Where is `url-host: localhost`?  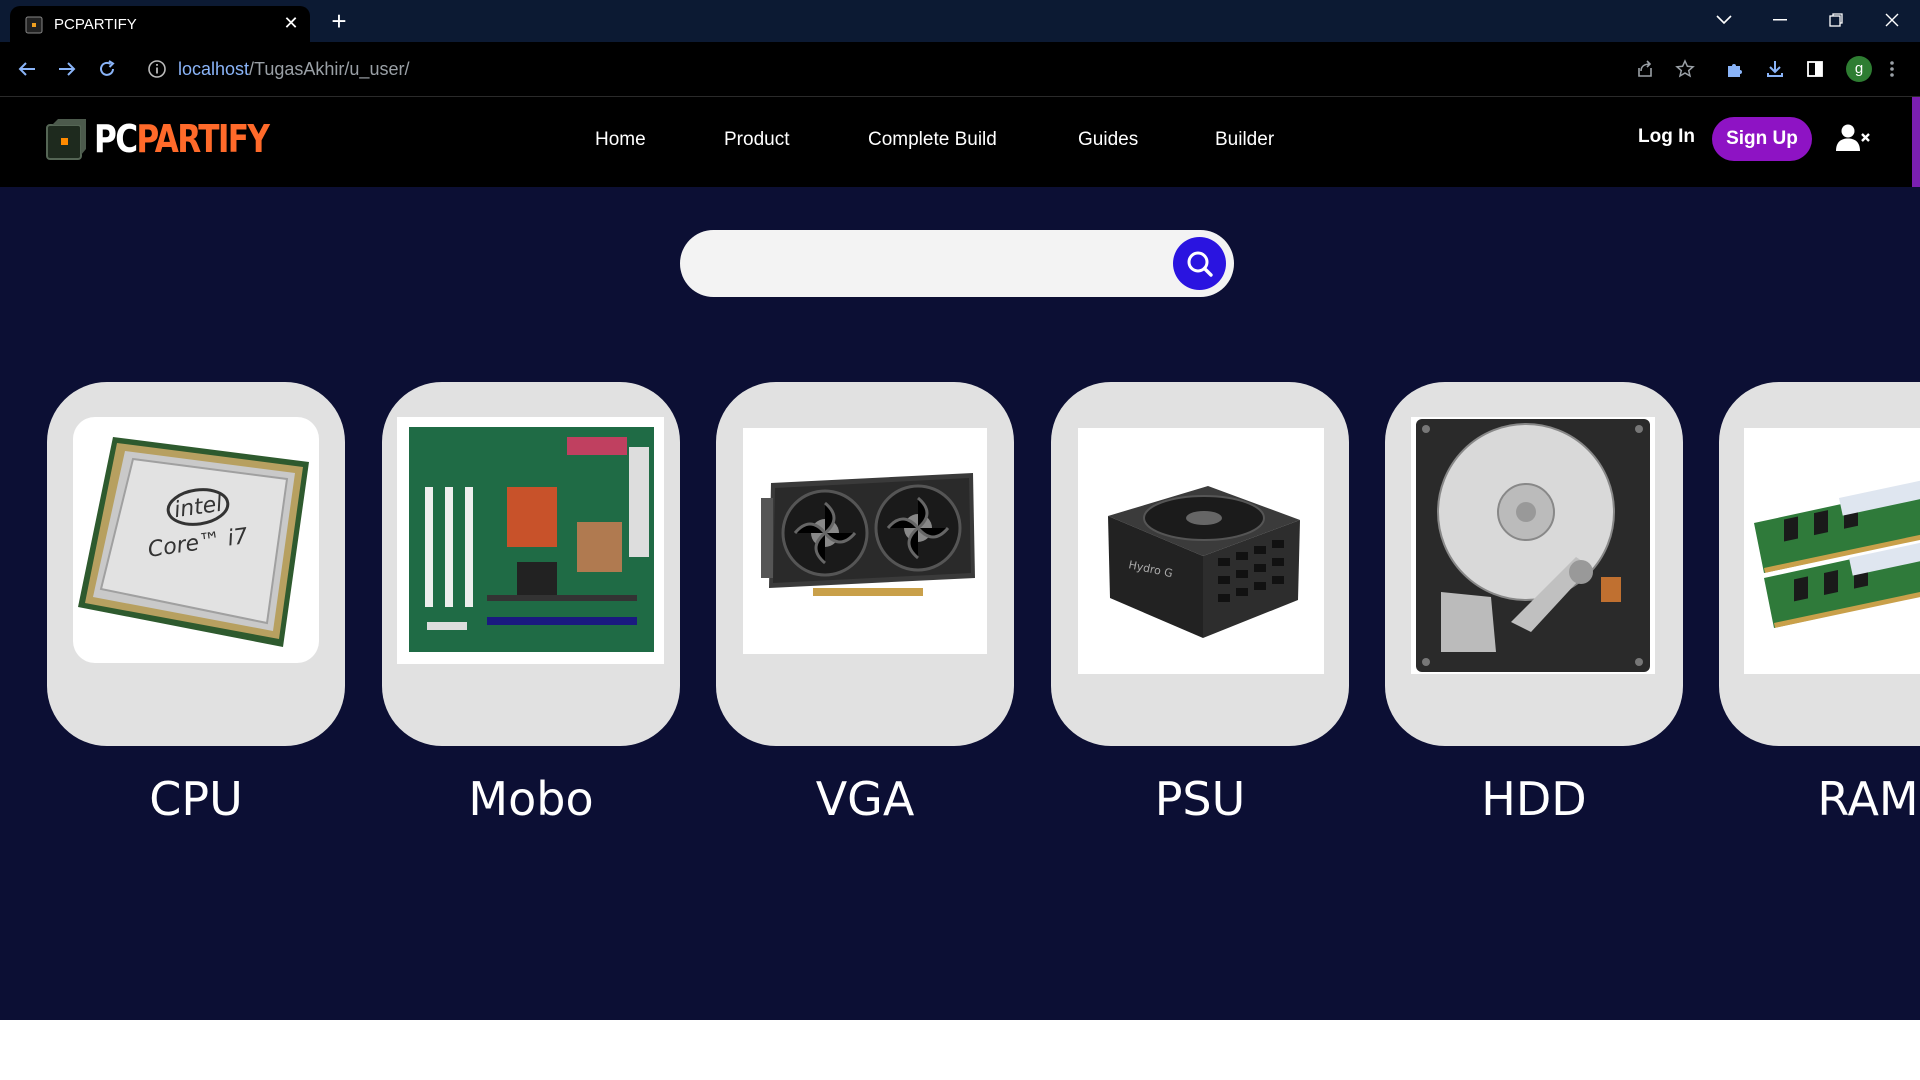
url-host: localhost is located at coordinates (214, 69).